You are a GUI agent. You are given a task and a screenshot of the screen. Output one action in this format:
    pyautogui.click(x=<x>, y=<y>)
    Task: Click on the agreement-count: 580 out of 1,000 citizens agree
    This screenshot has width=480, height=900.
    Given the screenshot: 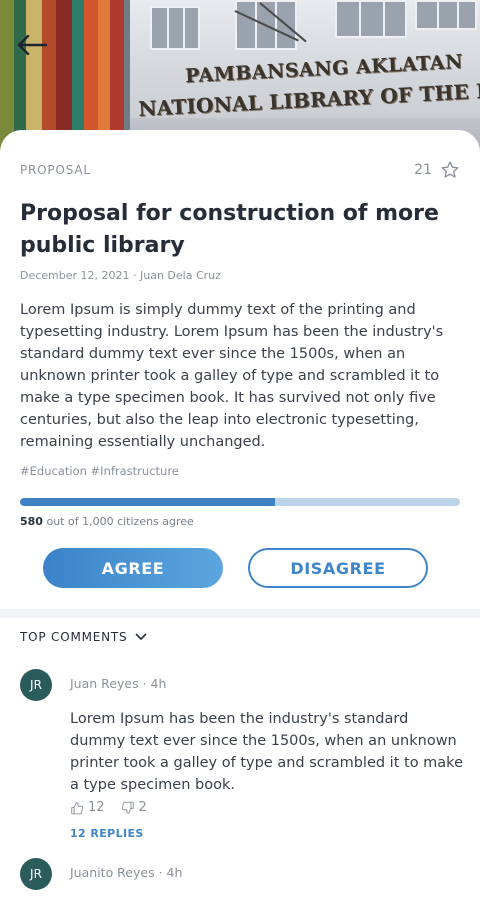 What is the action you would take?
    pyautogui.click(x=107, y=521)
    